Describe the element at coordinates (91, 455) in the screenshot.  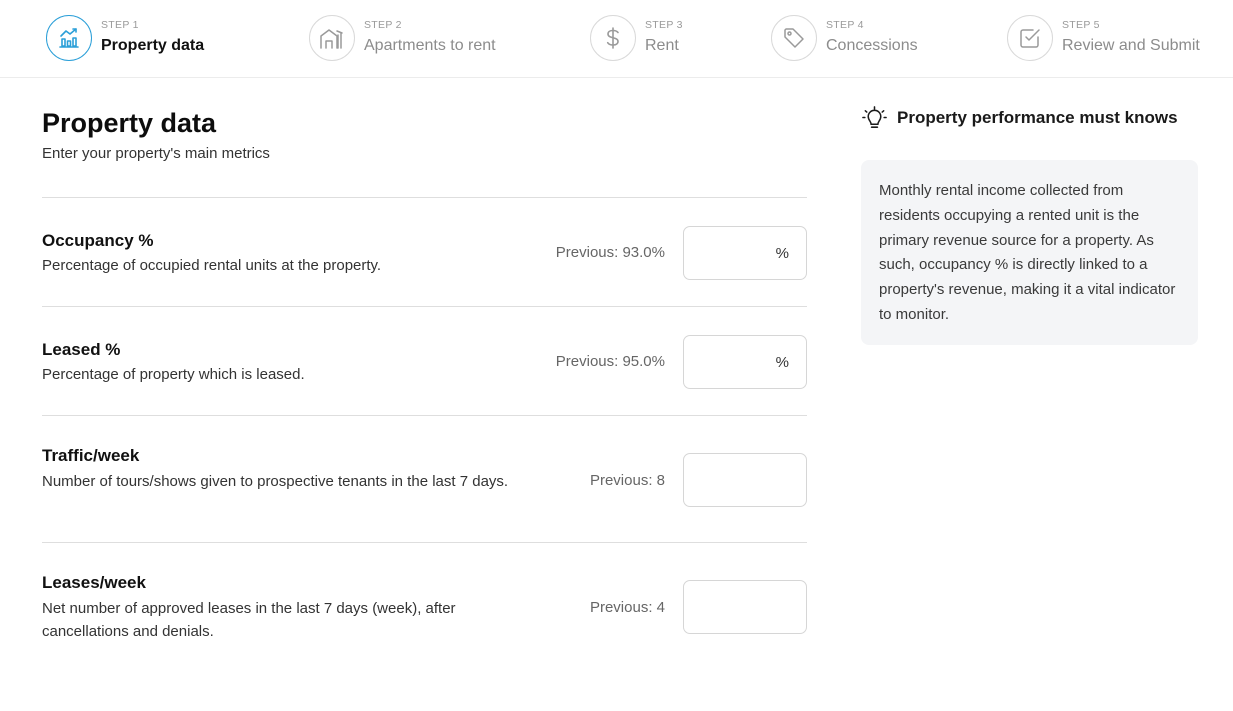
I see `metric-label: Traffic/week` at that location.